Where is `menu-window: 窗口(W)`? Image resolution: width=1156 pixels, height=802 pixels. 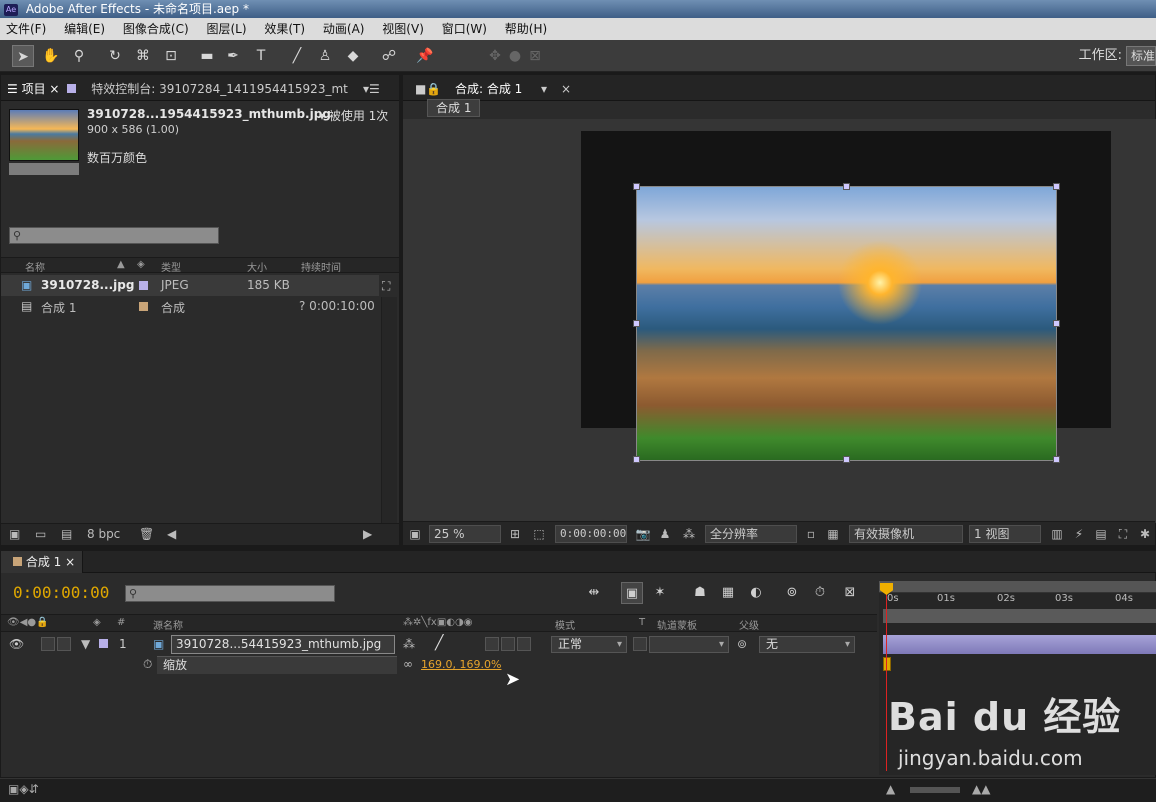 menu-window: 窗口(W) is located at coordinates (465, 29).